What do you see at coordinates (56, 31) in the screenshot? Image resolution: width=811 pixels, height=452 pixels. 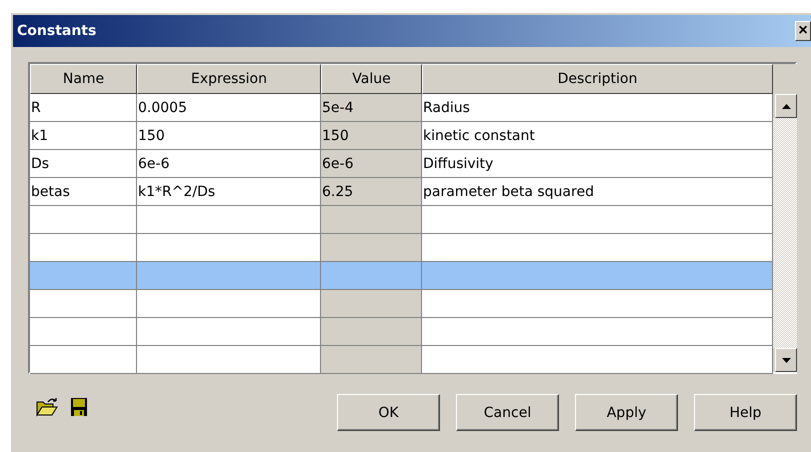 I see `window-title: Constants` at bounding box center [56, 31].